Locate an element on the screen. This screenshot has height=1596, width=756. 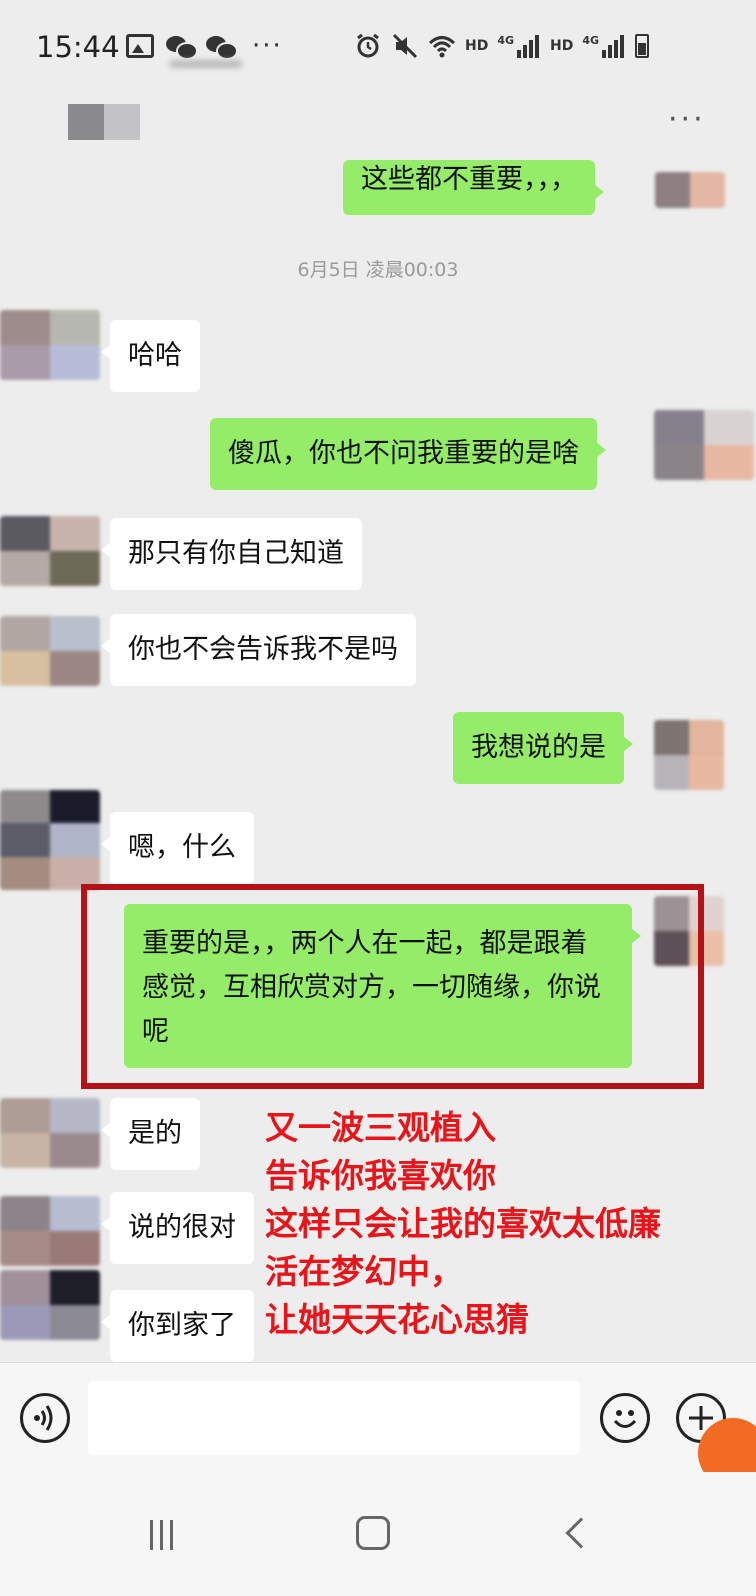
emoji-icon is located at coordinates (625, 1419).